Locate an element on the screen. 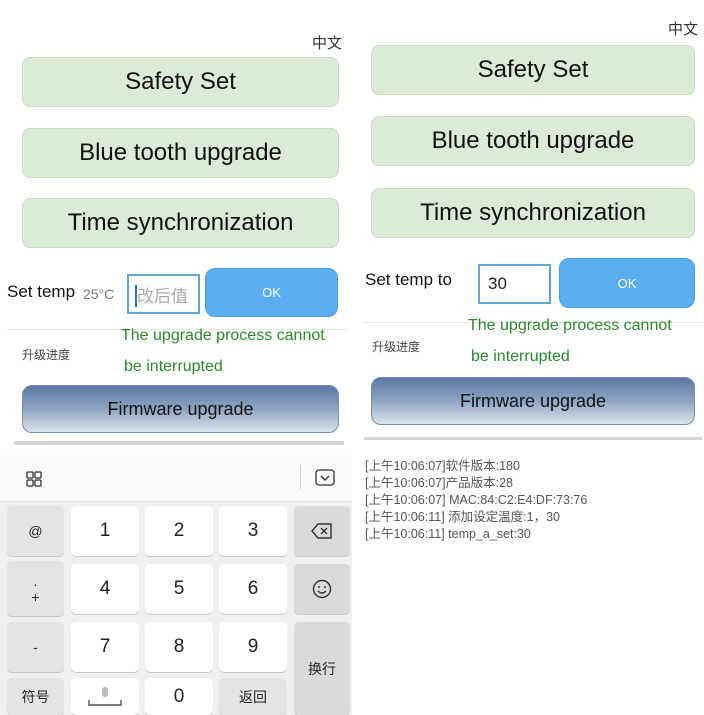 This screenshot has width=704, height=715. mic-space-icon is located at coordinates (105, 696).